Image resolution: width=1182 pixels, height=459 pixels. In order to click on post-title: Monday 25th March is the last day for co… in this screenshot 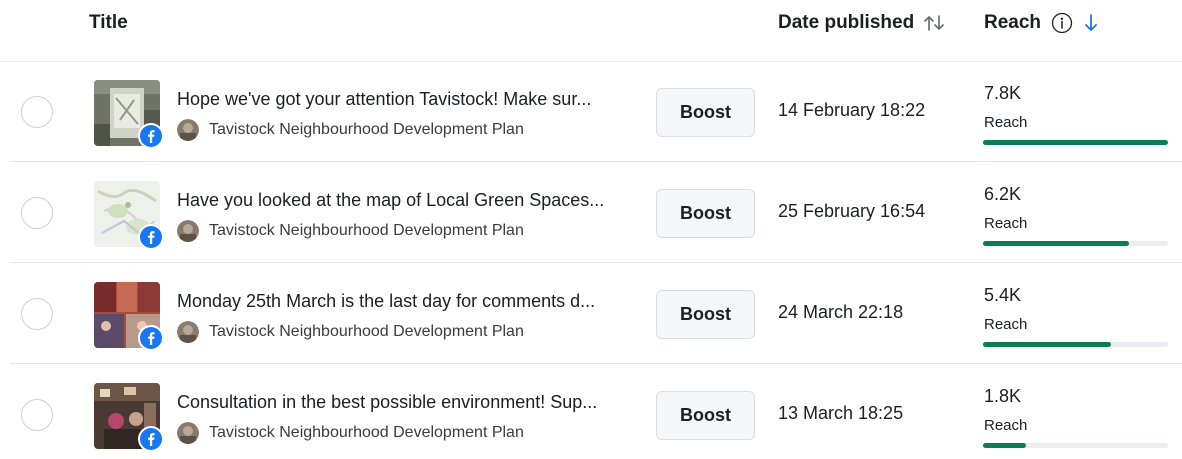, I will do `click(412, 301)`.